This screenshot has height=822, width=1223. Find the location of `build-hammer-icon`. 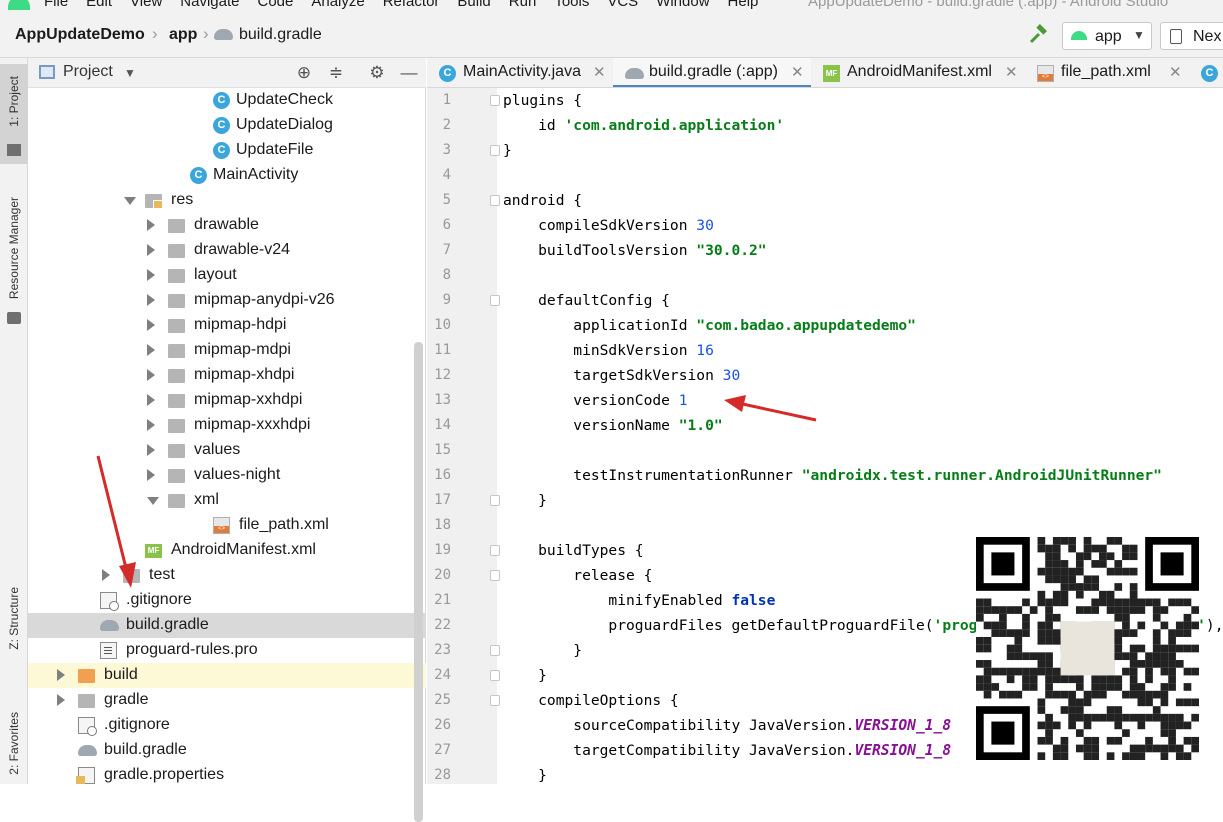

build-hammer-icon is located at coordinates (1038, 35).